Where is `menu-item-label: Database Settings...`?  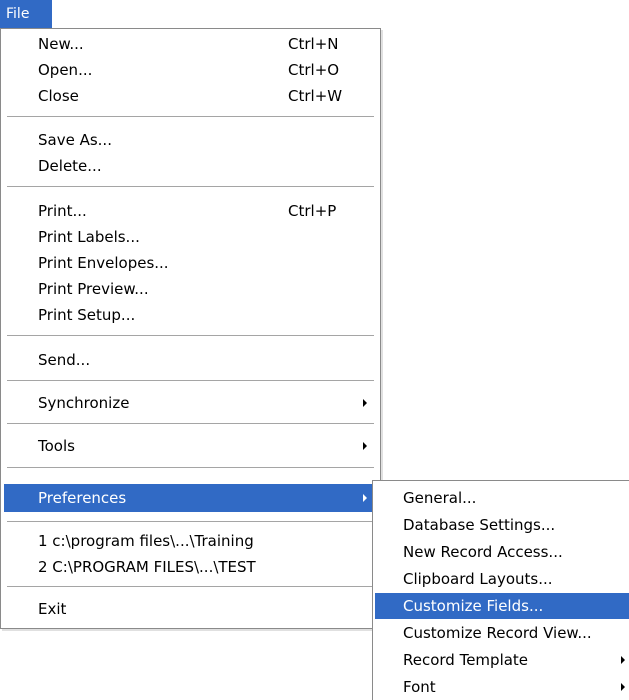
menu-item-label: Database Settings... is located at coordinates (479, 525).